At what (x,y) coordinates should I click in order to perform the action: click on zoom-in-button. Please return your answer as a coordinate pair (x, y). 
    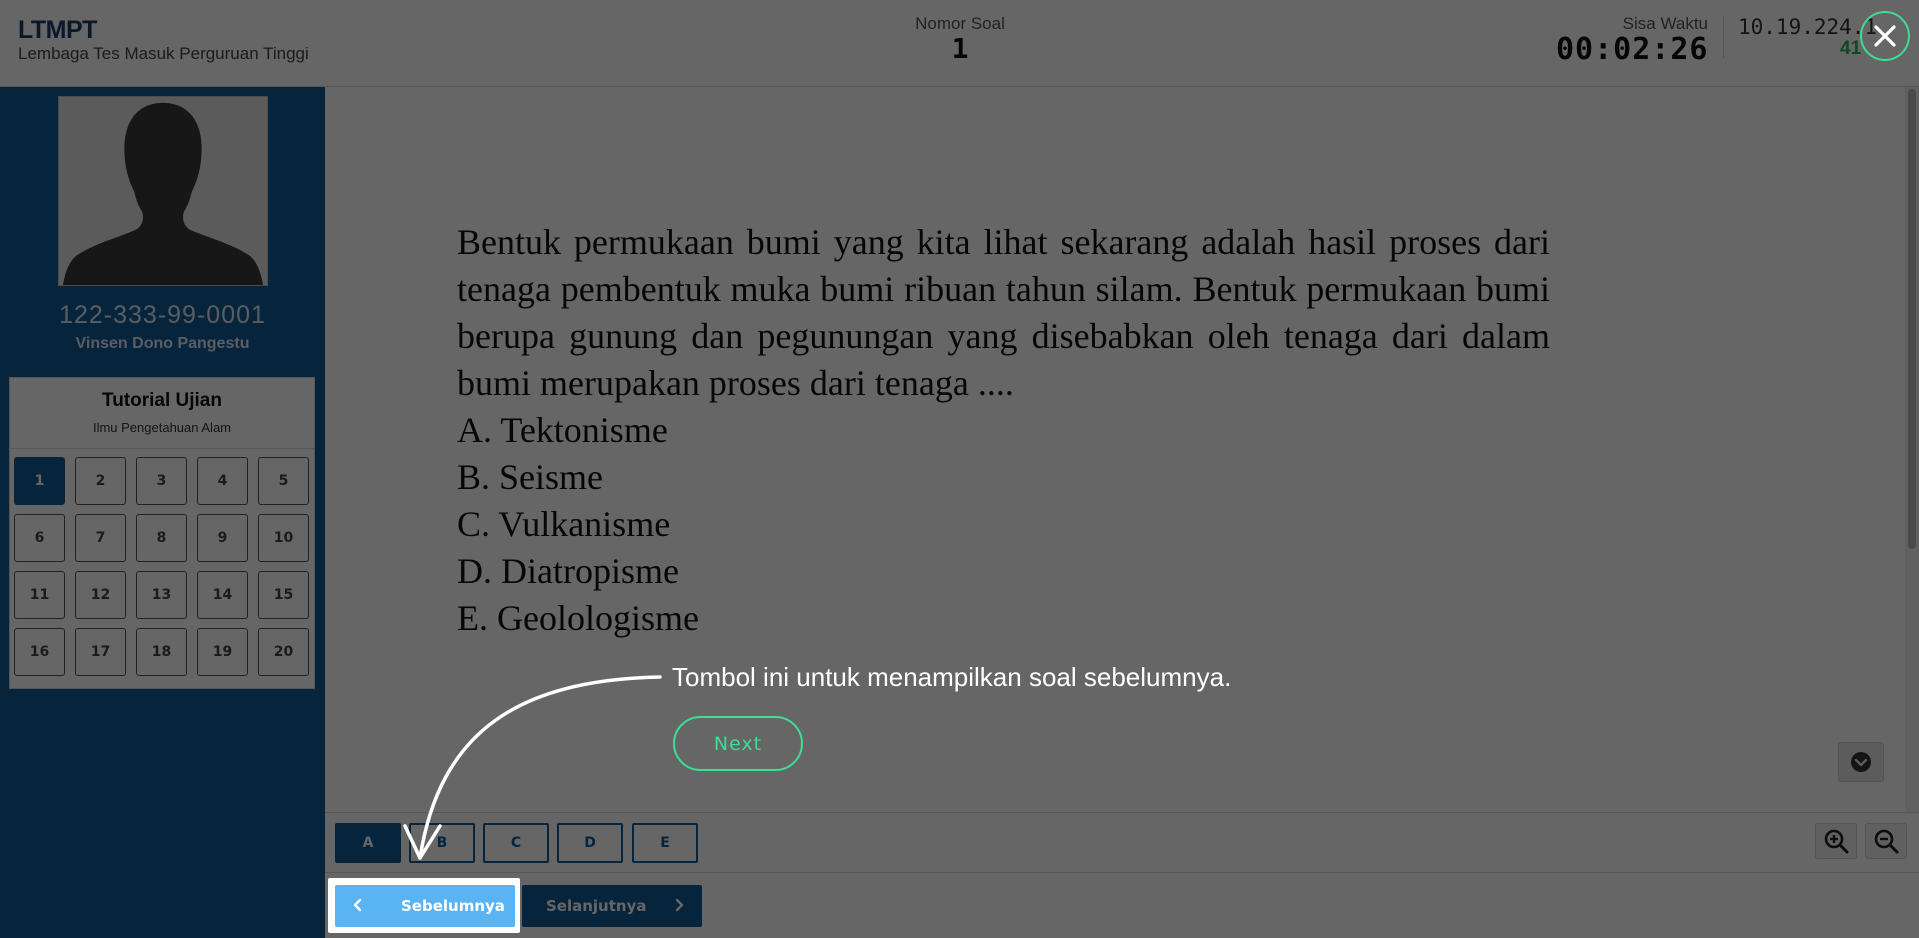
    Looking at the image, I should click on (1836, 841).